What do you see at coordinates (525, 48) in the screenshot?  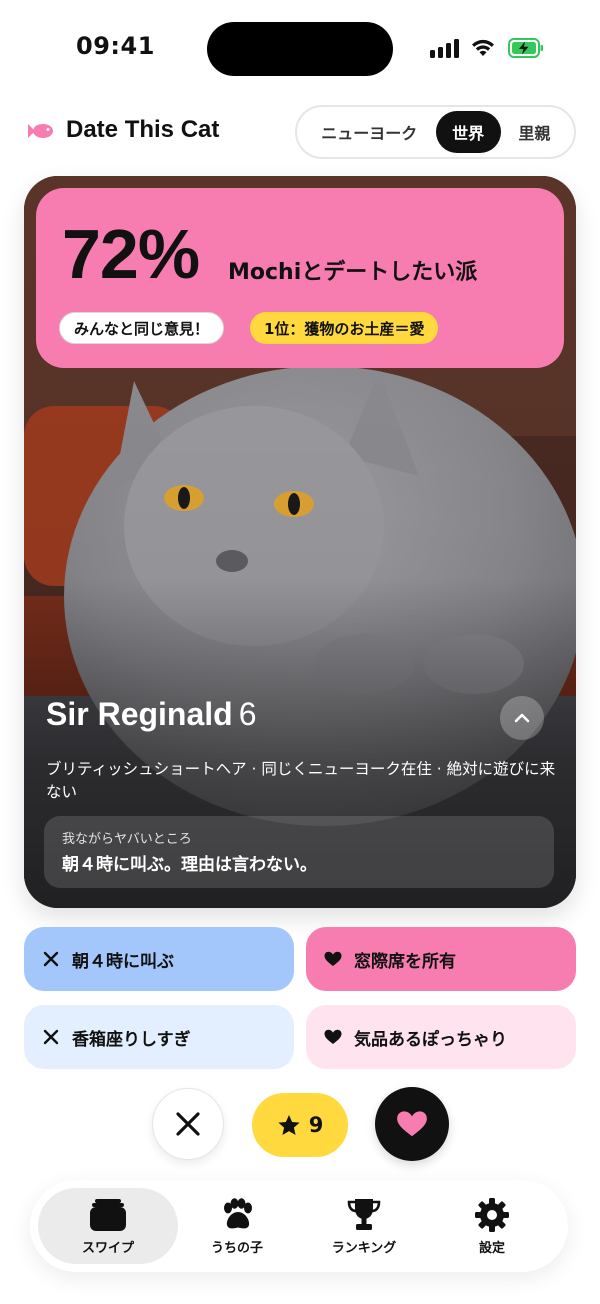 I see `battery-charging-icon` at bounding box center [525, 48].